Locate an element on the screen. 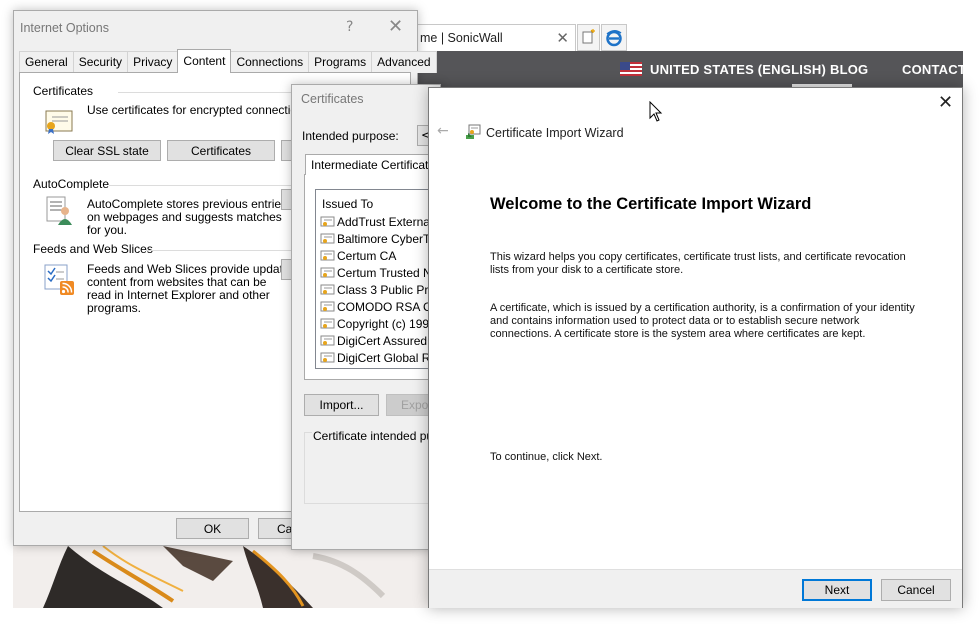 This screenshot has height=624, width=979. list-item: Class 3 Public Prima is located at coordinates (378, 289).